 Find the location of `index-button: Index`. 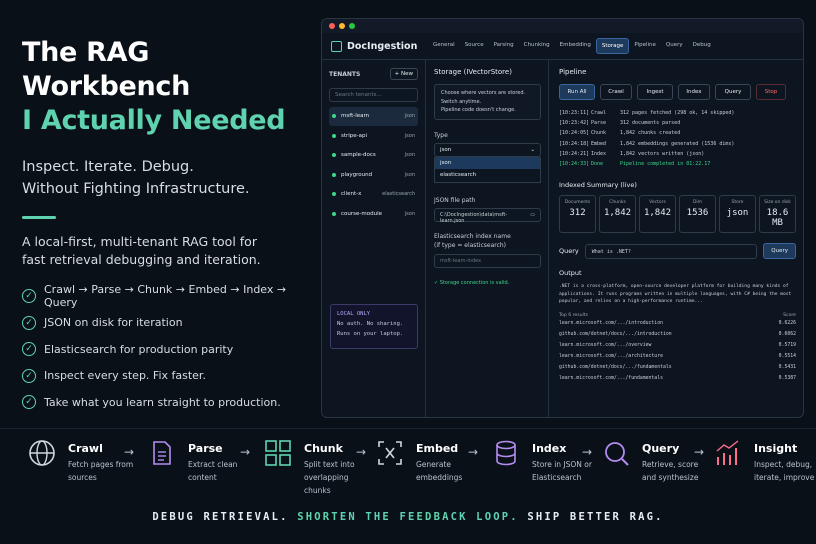

index-button: Index is located at coordinates (694, 92).